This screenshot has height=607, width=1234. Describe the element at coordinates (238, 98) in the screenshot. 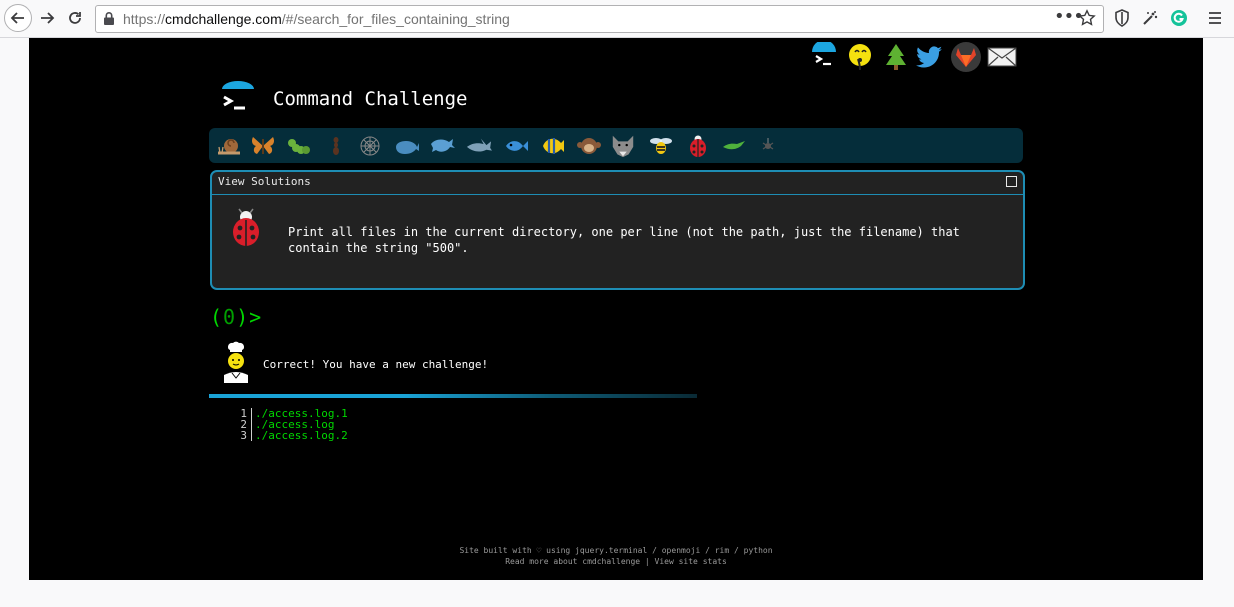

I see `terminal-logo-icon` at that location.